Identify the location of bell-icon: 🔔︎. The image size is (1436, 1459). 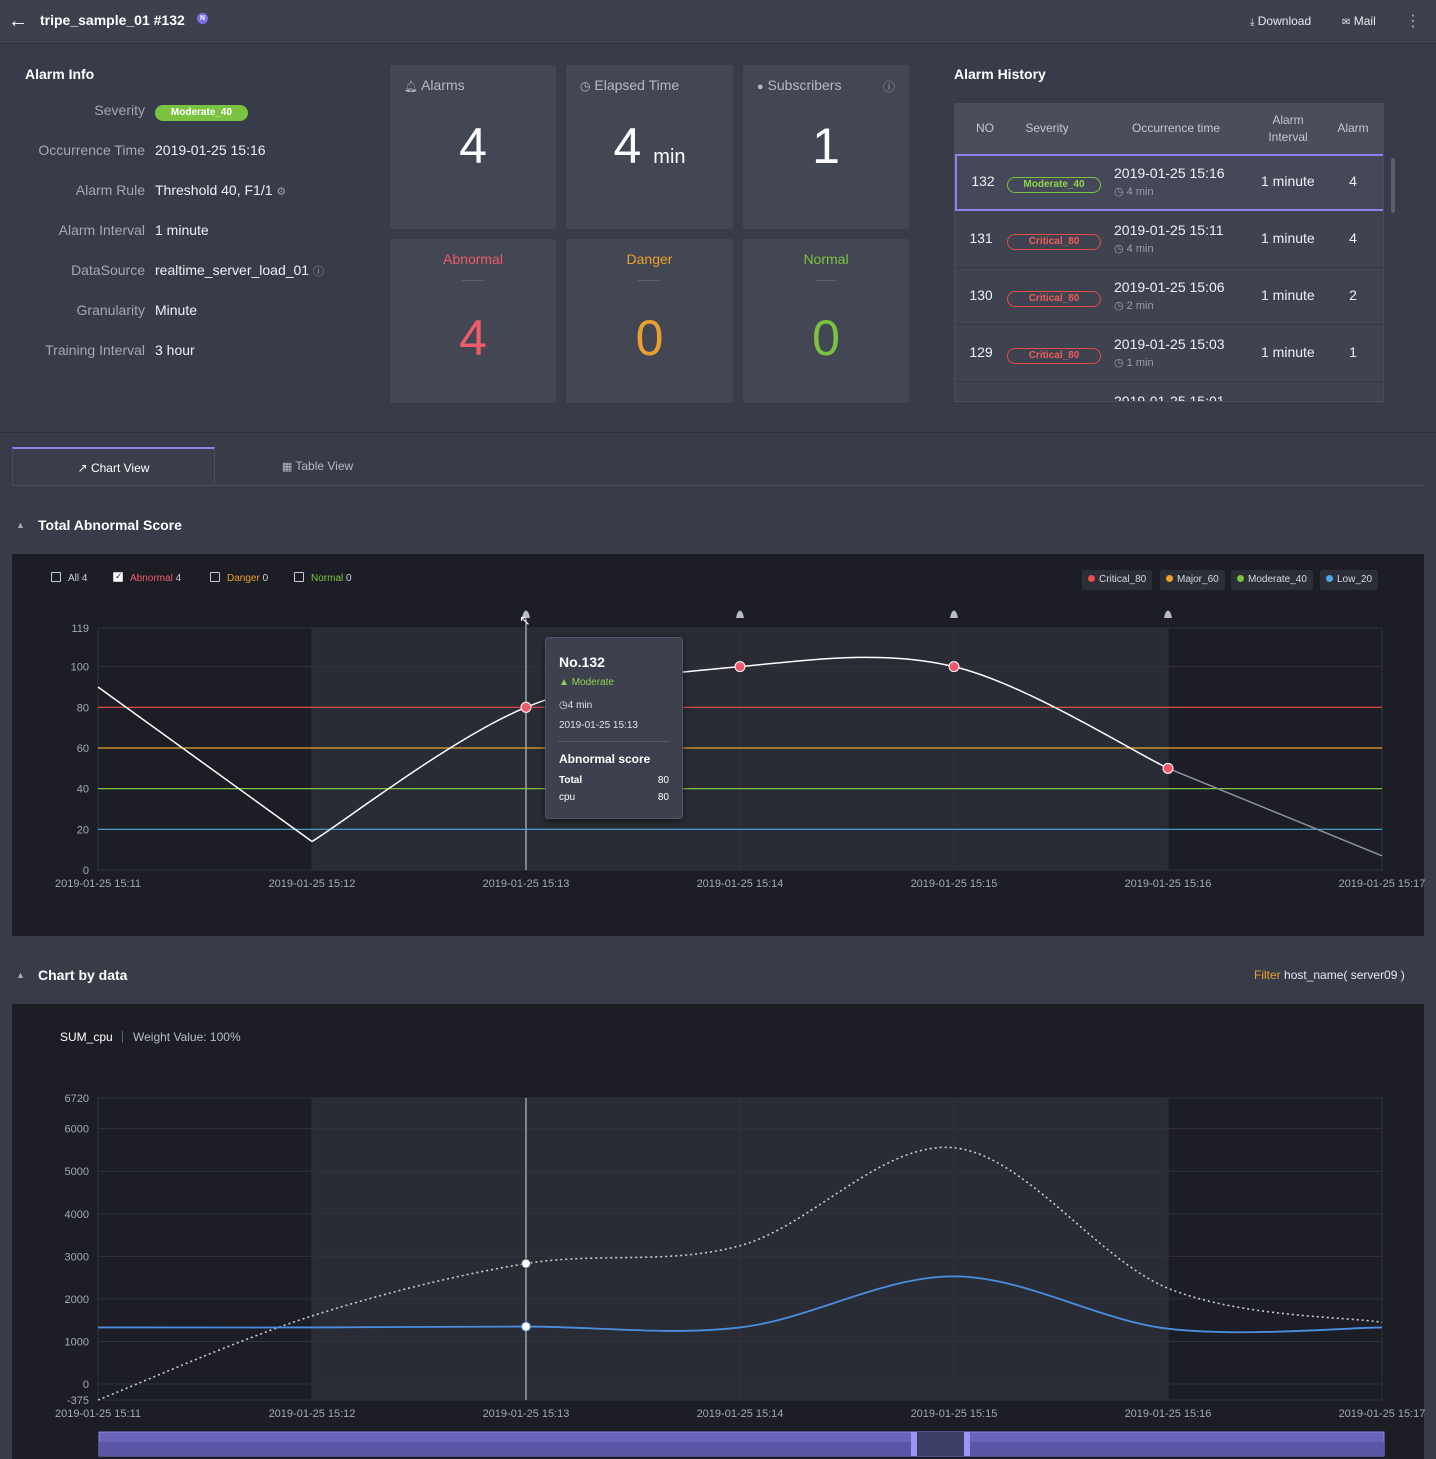
(411, 87).